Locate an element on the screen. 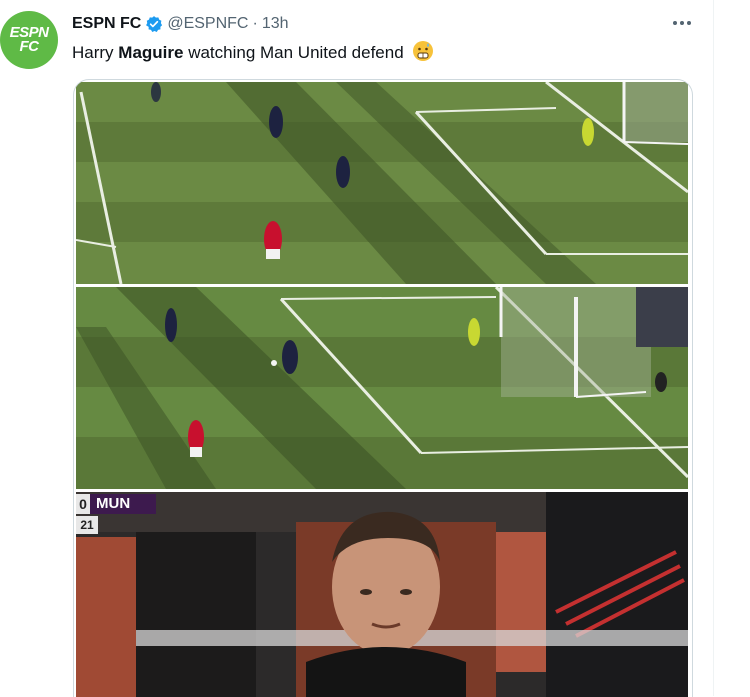 This screenshot has height=697, width=750. avatar-logo-text-2: FC is located at coordinates (29, 46).